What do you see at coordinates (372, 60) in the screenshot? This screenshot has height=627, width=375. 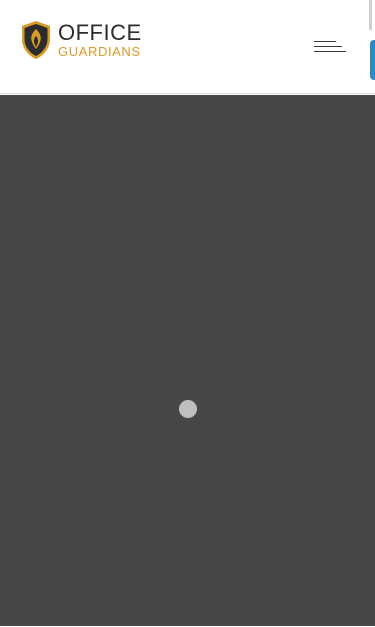 I see `side-feedback-tab` at bounding box center [372, 60].